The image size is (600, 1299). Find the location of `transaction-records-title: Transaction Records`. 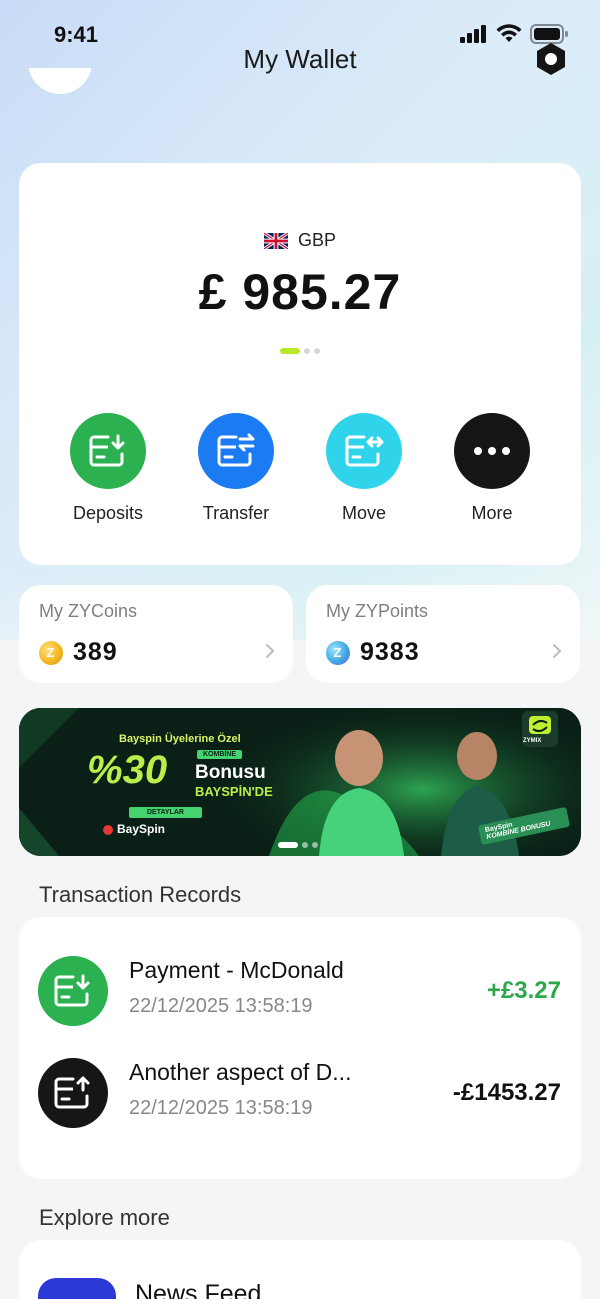

transaction-records-title: Transaction Records is located at coordinates (140, 894).